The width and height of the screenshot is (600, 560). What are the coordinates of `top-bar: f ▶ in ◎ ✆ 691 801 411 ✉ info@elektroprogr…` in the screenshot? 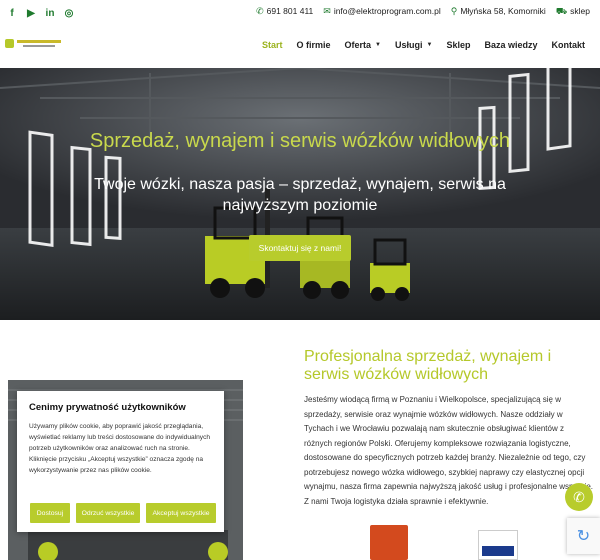 It's located at (300, 13).